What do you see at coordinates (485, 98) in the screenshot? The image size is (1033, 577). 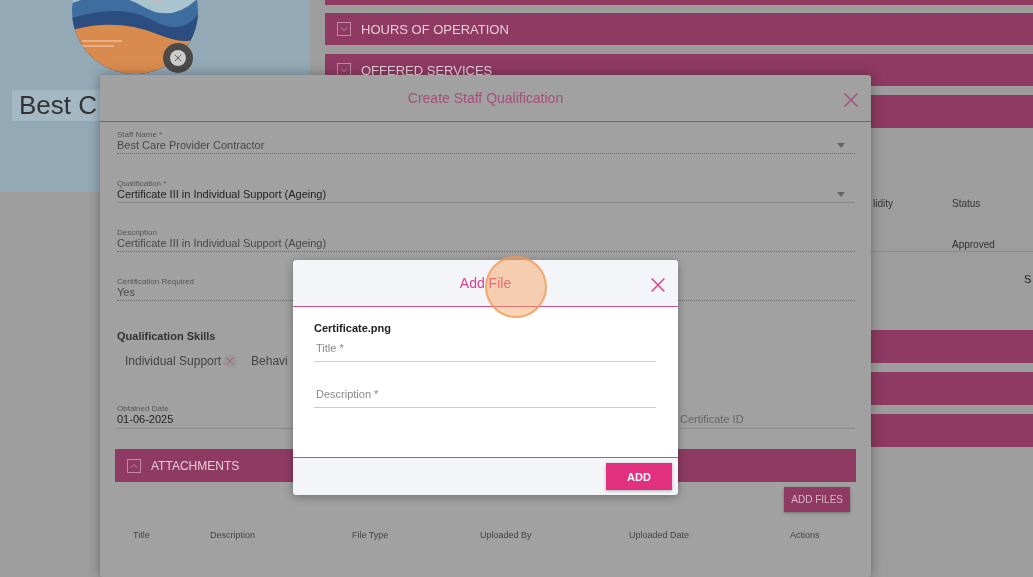 I see `dialog-title: Create Staff Qualification` at bounding box center [485, 98].